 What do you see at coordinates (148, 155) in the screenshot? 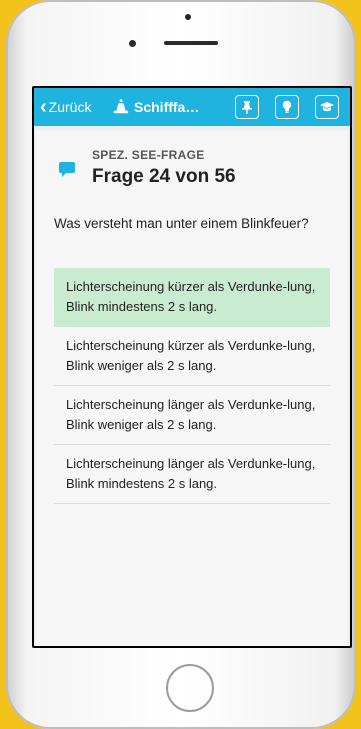
I see `question-category: SPEZ. SEE-FRAGE` at bounding box center [148, 155].